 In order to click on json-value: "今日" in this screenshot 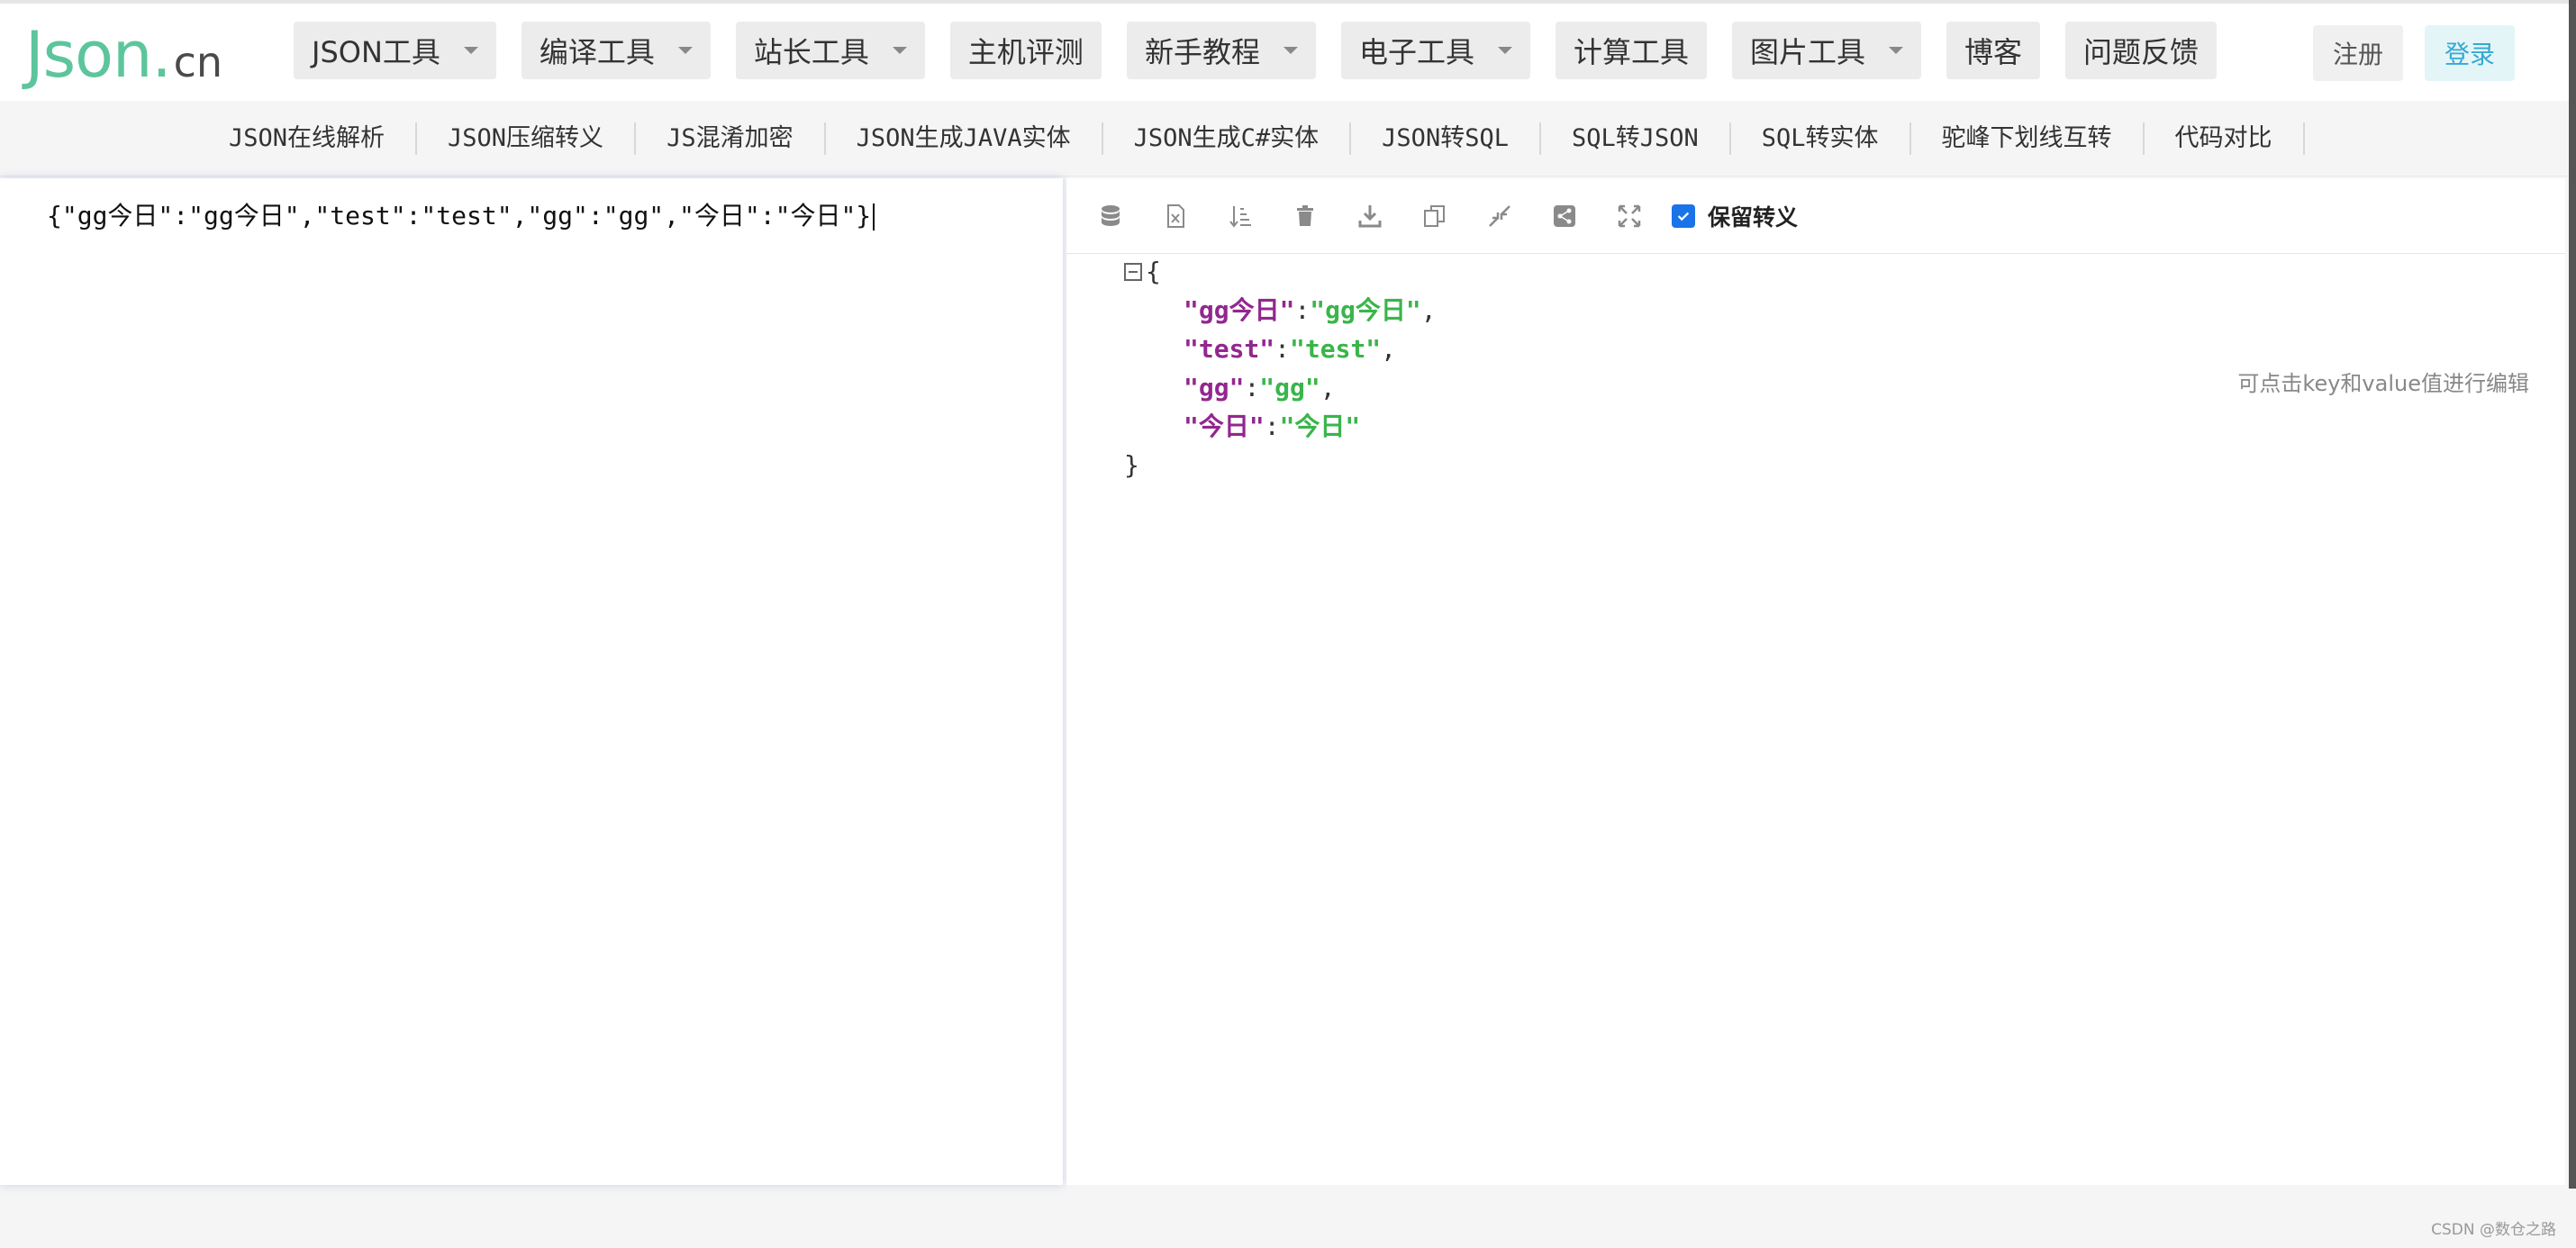, I will do `click(1320, 427)`.